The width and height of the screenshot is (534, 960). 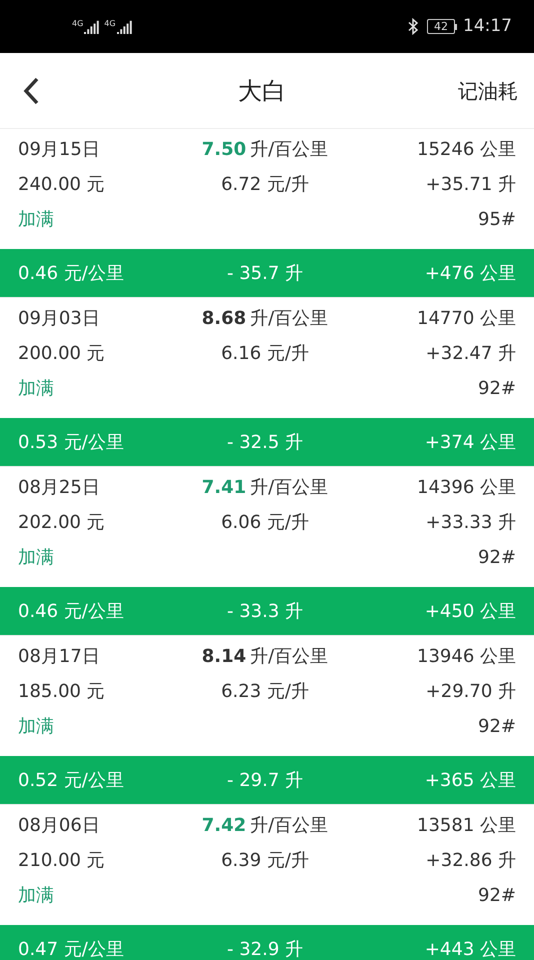 I want to click on fuel-volume: +29.70 升, so click(x=470, y=692).